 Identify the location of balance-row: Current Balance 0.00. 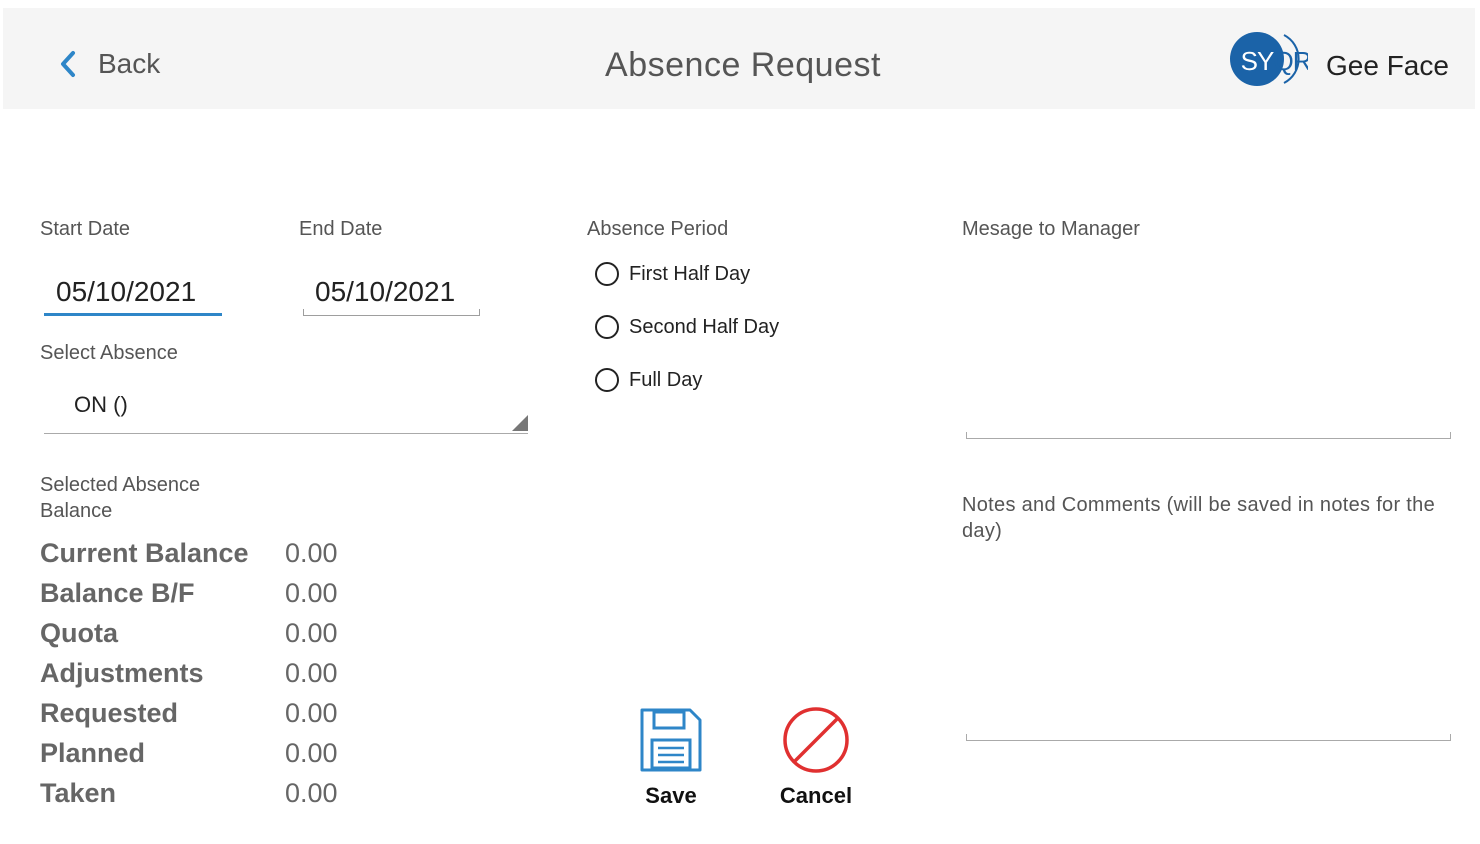
(200, 556).